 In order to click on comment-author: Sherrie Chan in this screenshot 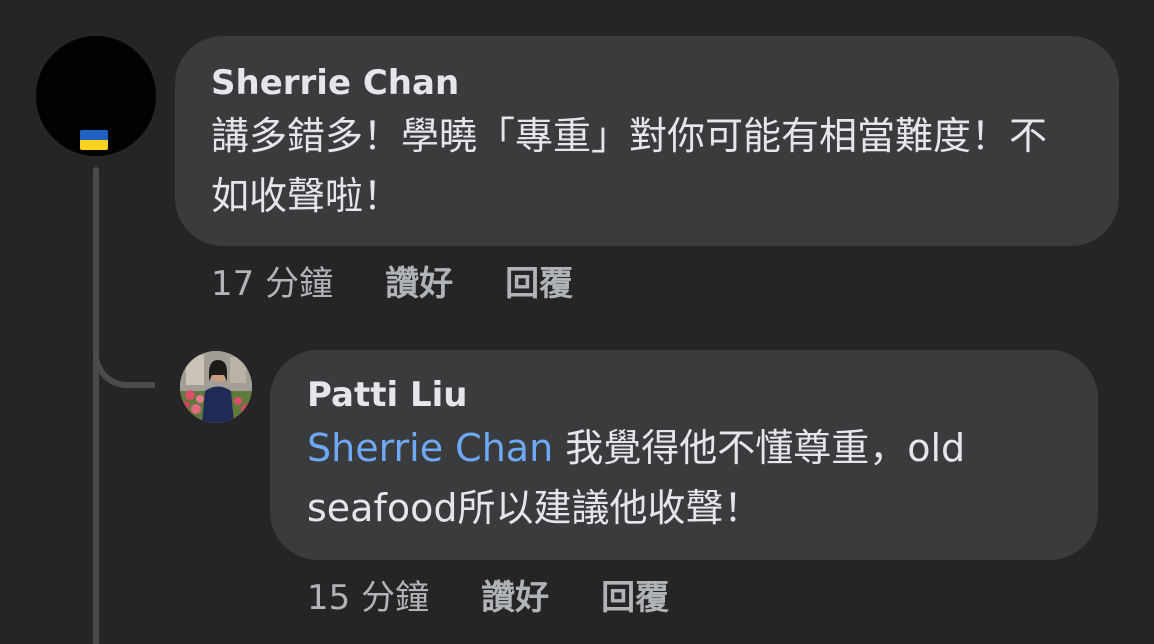, I will do `click(646, 83)`.